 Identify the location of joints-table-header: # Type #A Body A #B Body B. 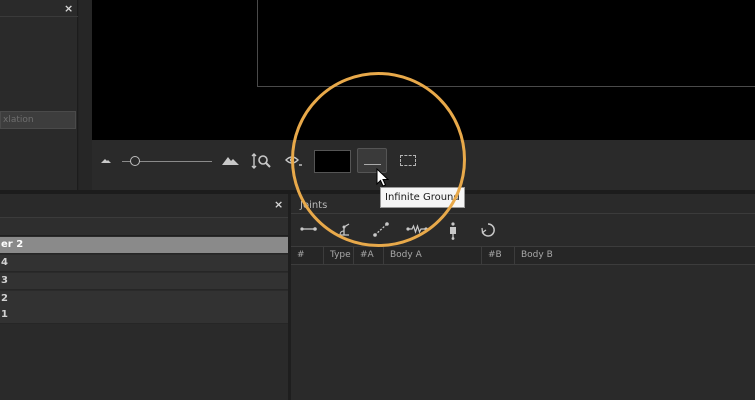
(523, 255).